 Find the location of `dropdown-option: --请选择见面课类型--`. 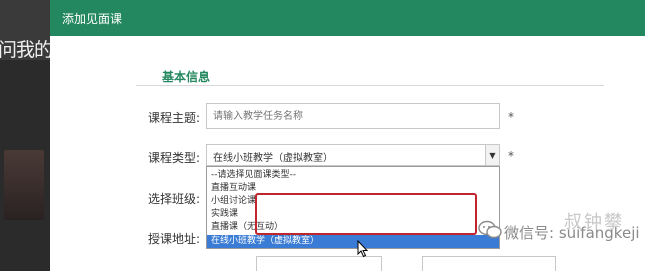

dropdown-option: --请选择见面课类型-- is located at coordinates (353, 175).